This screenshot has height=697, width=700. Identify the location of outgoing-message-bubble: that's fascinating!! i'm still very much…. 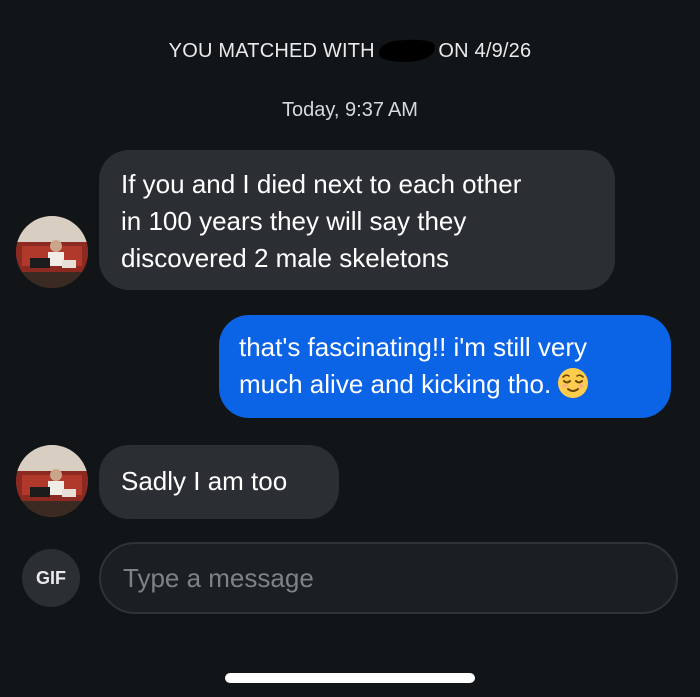
(445, 366).